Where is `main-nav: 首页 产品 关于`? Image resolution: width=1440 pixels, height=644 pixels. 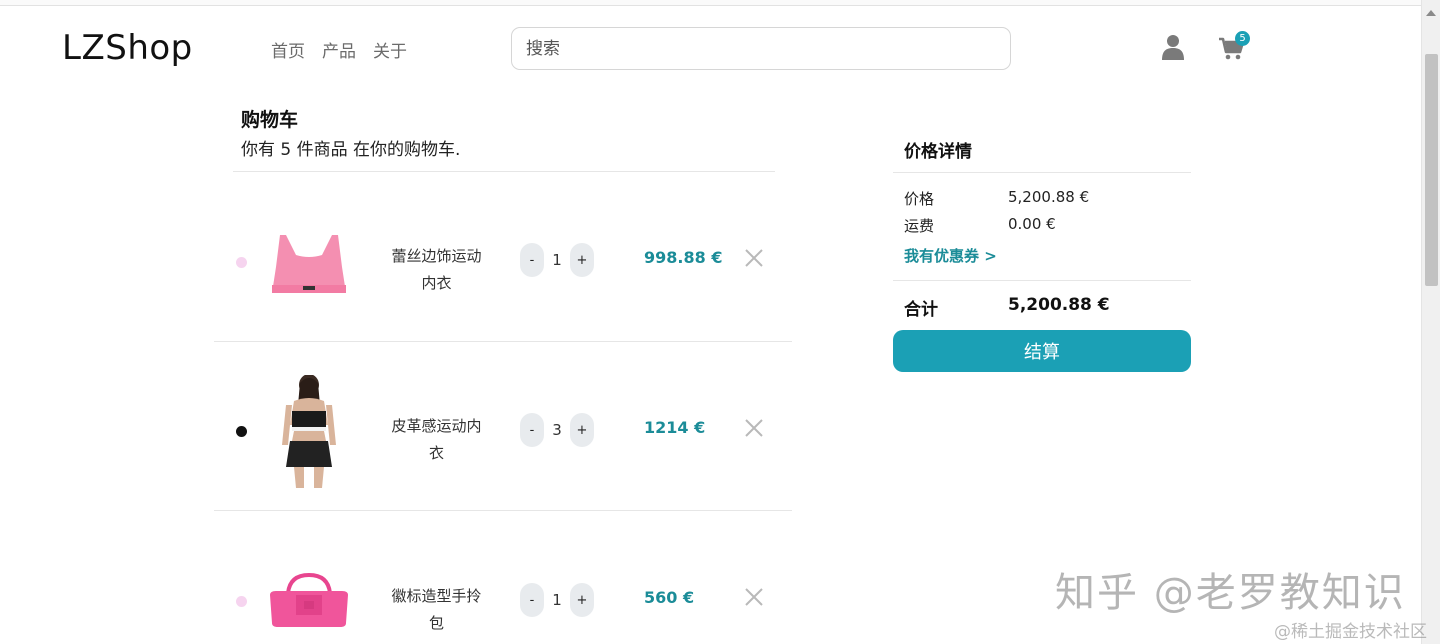
main-nav: 首页 产品 关于 is located at coordinates (339, 49).